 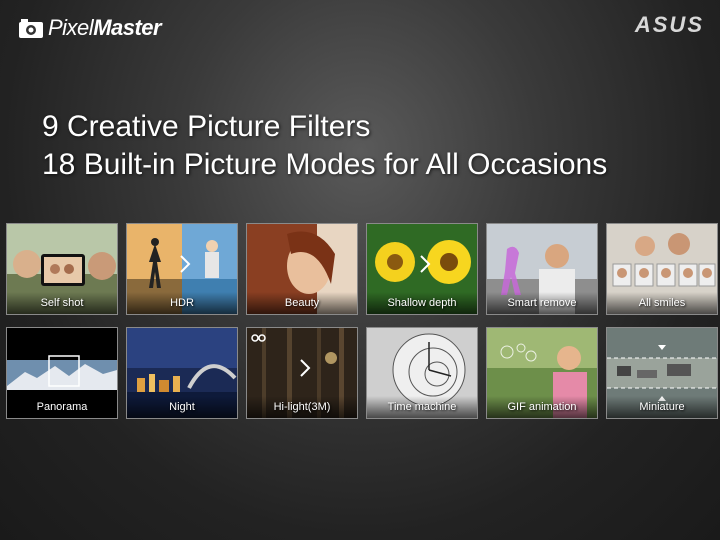 I want to click on mode-tile-shallow-depth: Shallow depth, so click(x=422, y=269).